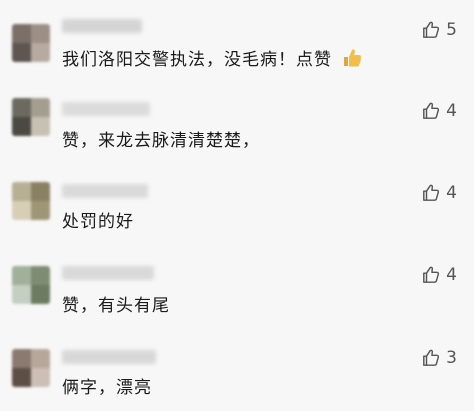 The image size is (474, 411). I want to click on comment-text-content: 我们洛阳交警执法，没毛病！点赞, so click(197, 60).